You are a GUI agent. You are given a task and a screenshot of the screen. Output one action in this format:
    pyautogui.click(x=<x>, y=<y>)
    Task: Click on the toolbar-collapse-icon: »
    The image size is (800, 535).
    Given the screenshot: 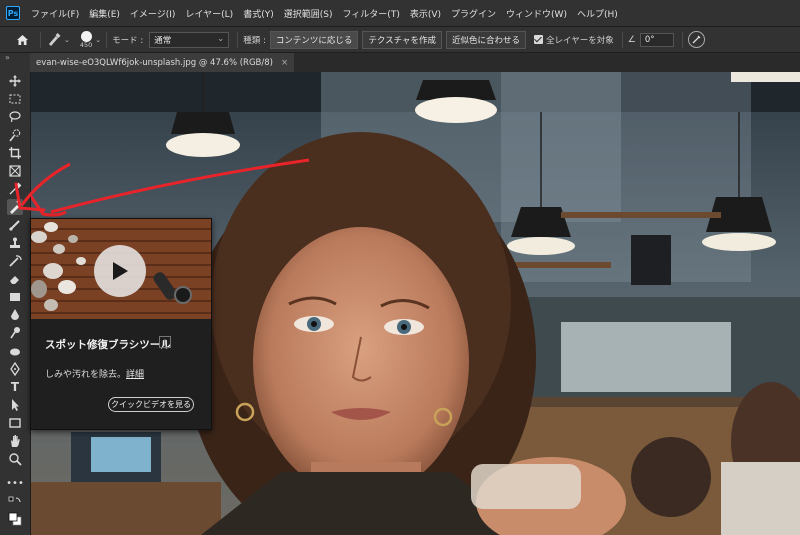 What is the action you would take?
    pyautogui.click(x=7, y=57)
    